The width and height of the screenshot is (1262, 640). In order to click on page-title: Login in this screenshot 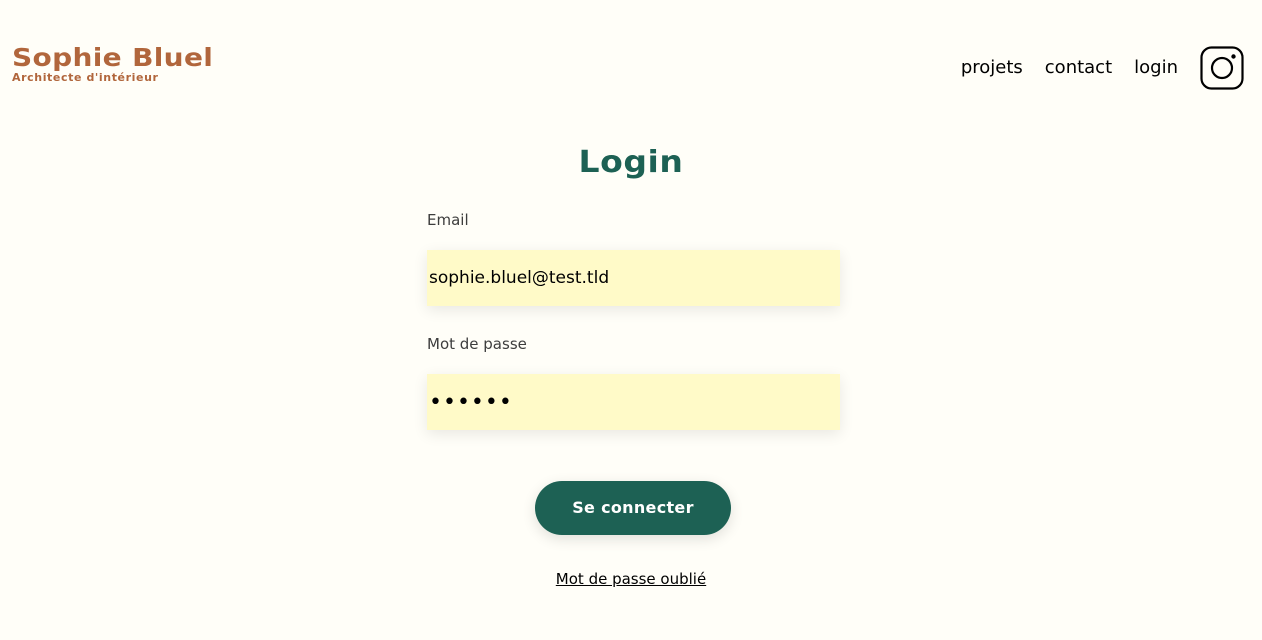, I will do `click(631, 162)`.